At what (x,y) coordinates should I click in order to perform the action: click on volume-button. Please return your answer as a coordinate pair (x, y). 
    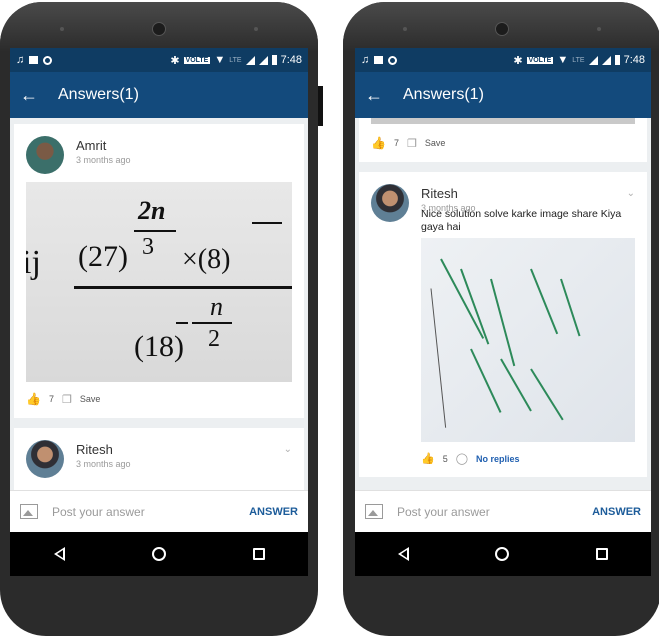
    Looking at the image, I should click on (320, 106).